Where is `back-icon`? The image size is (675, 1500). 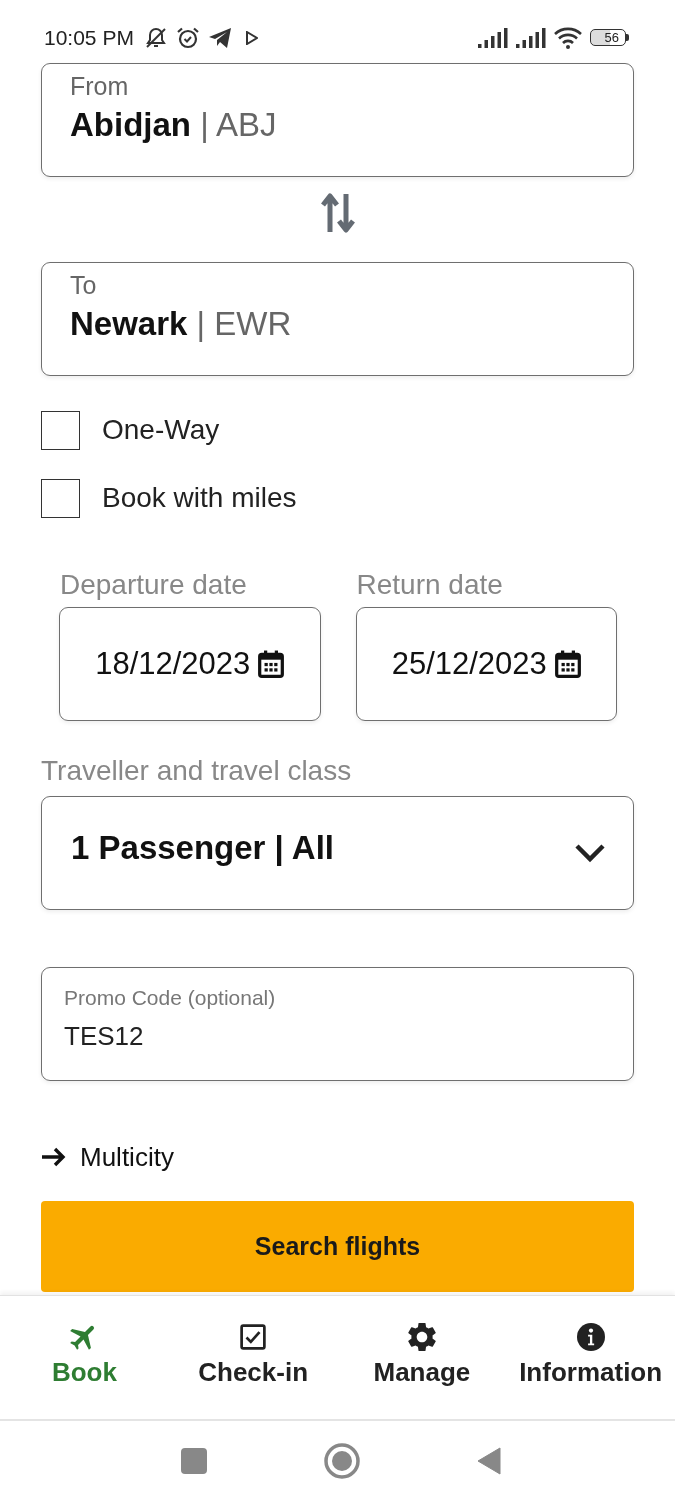 back-icon is located at coordinates (488, 1460).